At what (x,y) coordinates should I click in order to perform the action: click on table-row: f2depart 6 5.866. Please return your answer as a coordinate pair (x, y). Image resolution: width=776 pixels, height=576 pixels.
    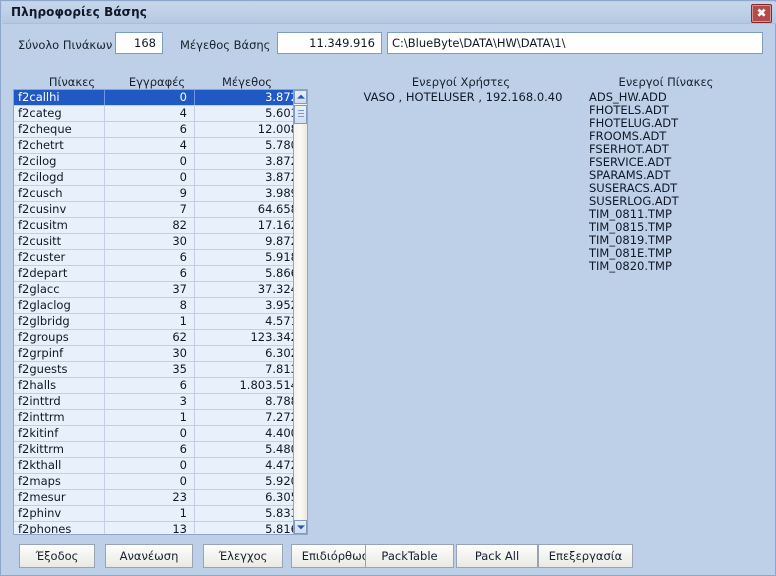
    Looking at the image, I should click on (159, 274).